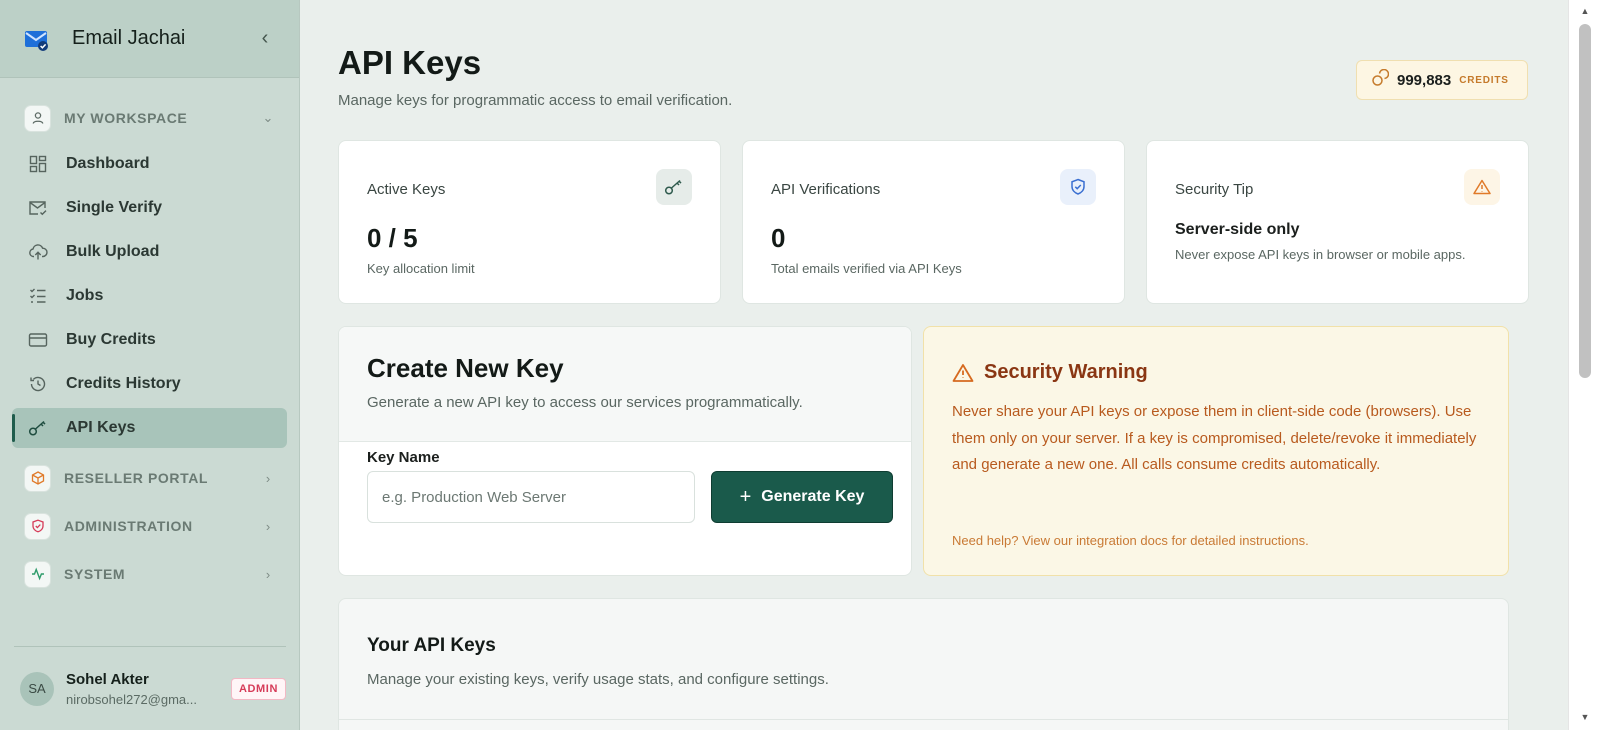 The image size is (1600, 730). I want to click on sidebar-item-buy-credits: Buy Credits, so click(149, 340).